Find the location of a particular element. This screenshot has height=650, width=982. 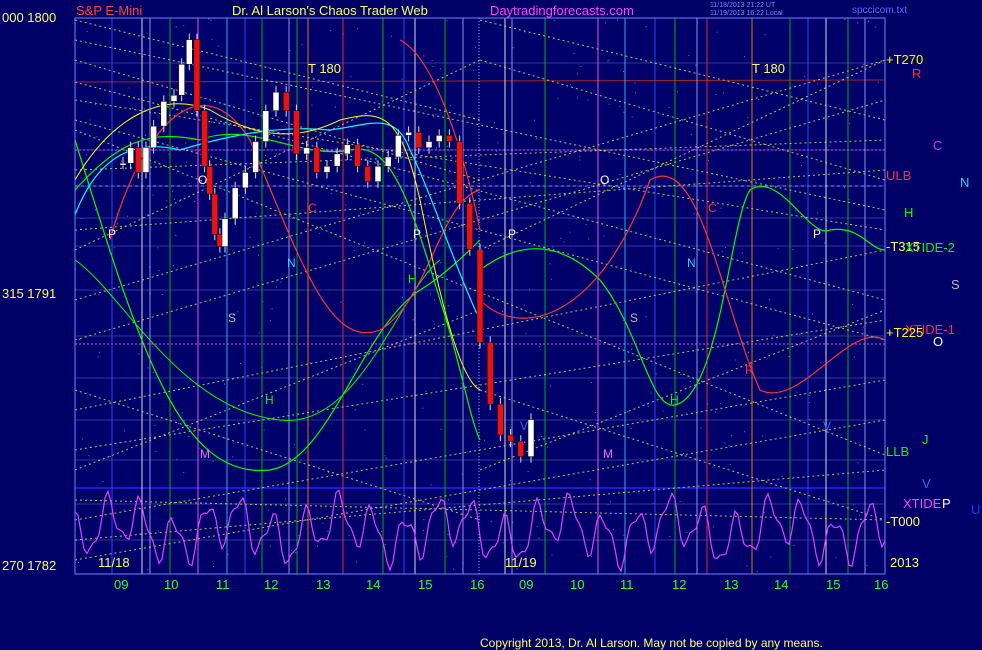

planet-label-U: U is located at coordinates (975, 509).